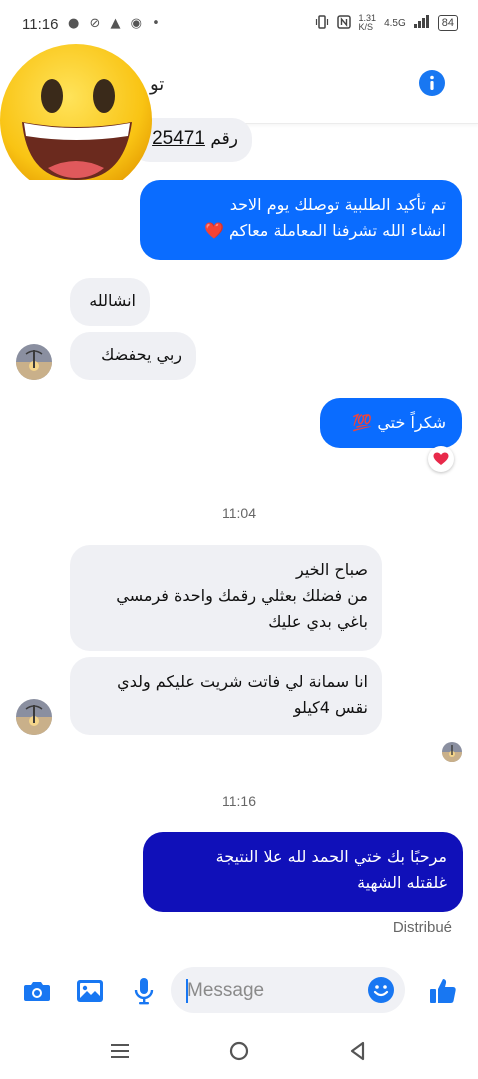  What do you see at coordinates (337, 204) in the screenshot?
I see `message-line: تم تأكيد الطلبية توصلك يوم الاحد` at bounding box center [337, 204].